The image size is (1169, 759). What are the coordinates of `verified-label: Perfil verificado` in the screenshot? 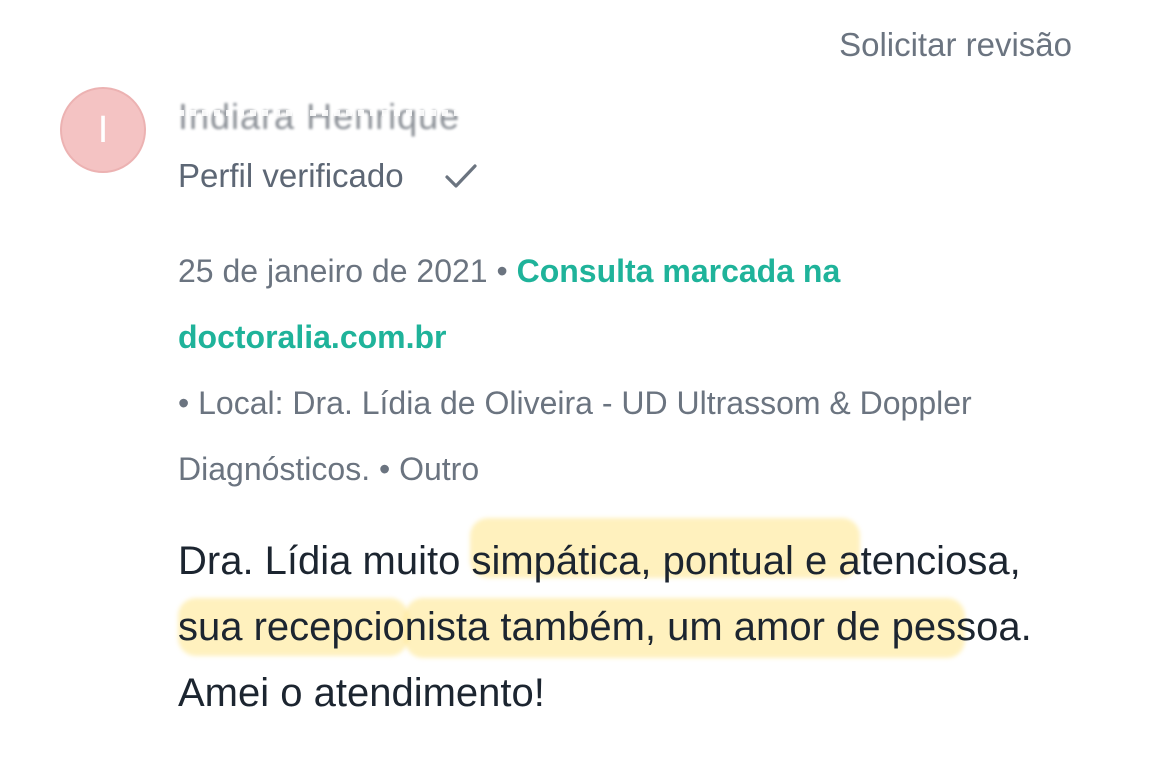 It's located at (291, 175).